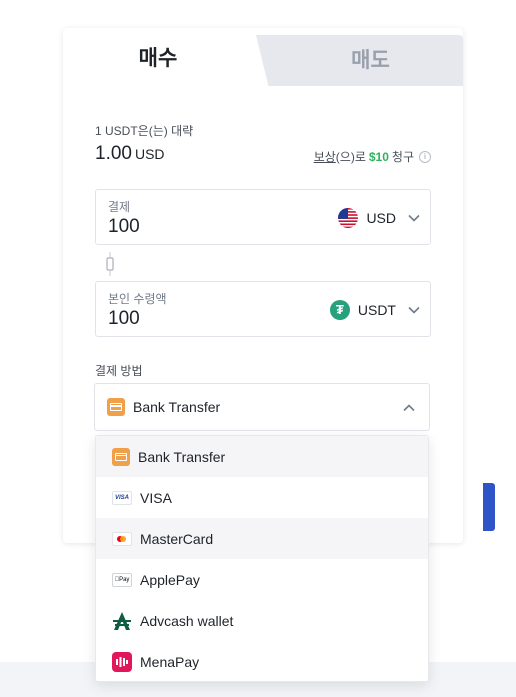 This screenshot has height=697, width=516. I want to click on rate-value: 1.00 USD, so click(130, 154).